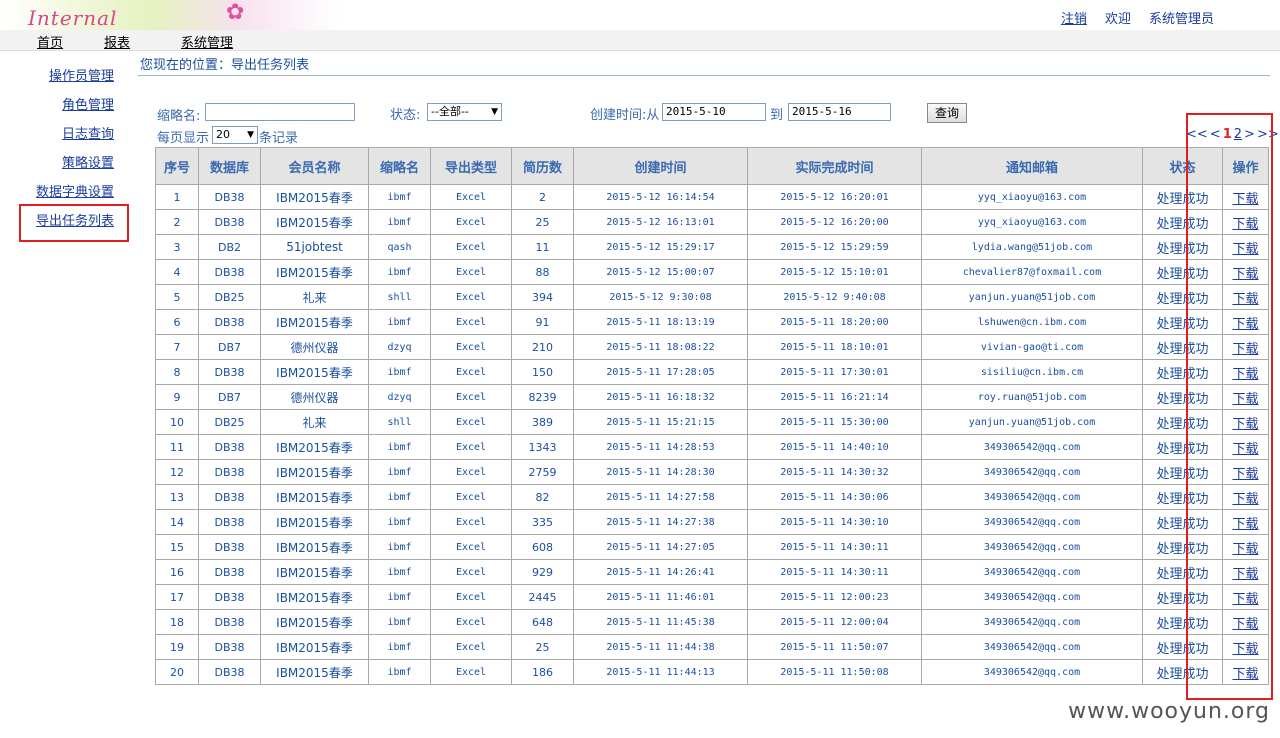 Image resolution: width=1280 pixels, height=738 pixels. Describe the element at coordinates (314, 166) in the screenshot. I see `col-header-member-name: 会员名称` at that location.